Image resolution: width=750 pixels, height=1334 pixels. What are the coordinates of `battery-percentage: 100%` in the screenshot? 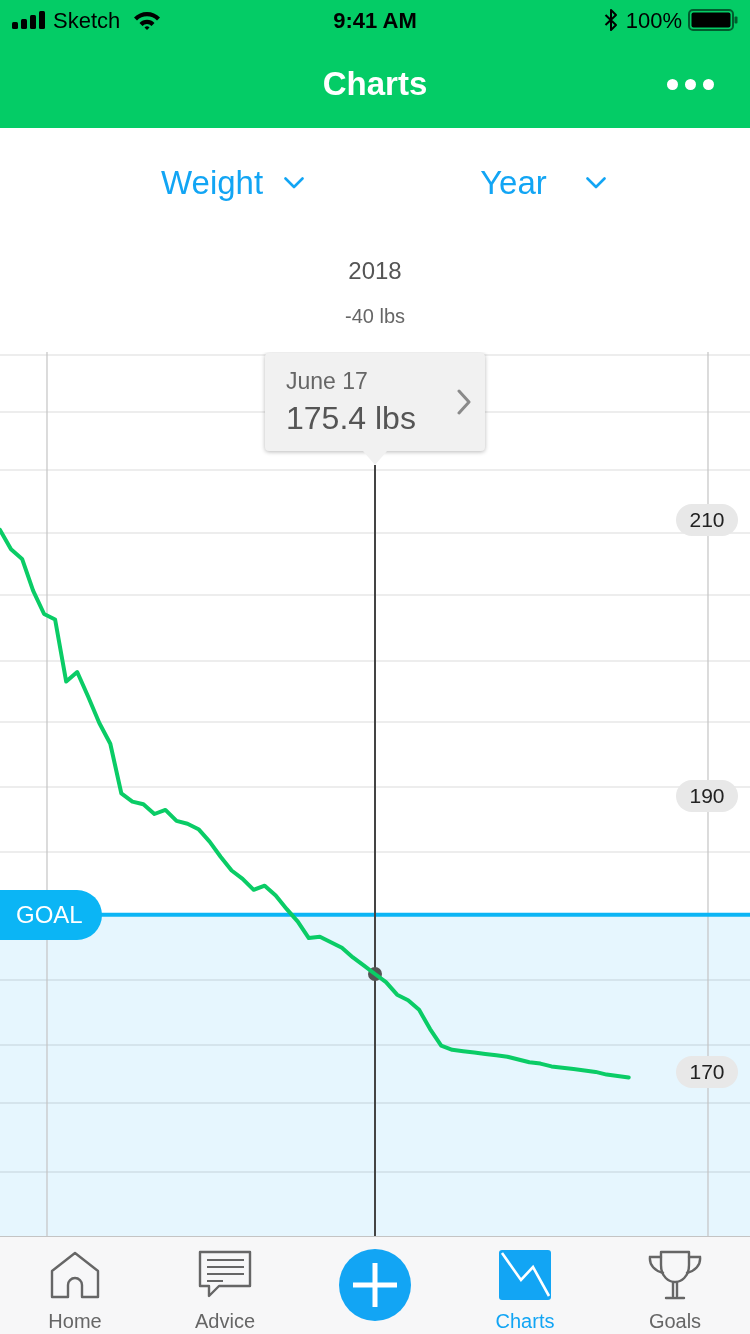 It's located at (653, 20).